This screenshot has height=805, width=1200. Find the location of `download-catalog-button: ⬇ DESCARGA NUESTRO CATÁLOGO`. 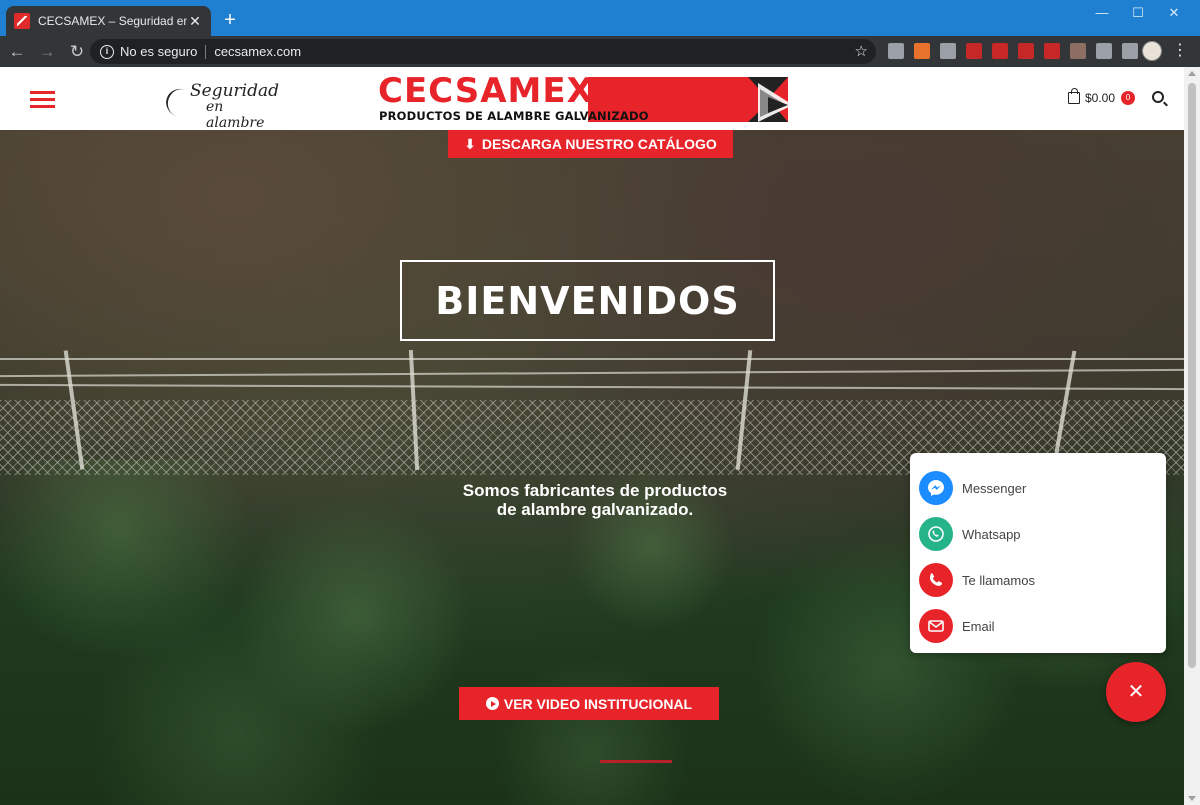

download-catalog-button: ⬇ DESCARGA NUESTRO CATÁLOGO is located at coordinates (590, 144).